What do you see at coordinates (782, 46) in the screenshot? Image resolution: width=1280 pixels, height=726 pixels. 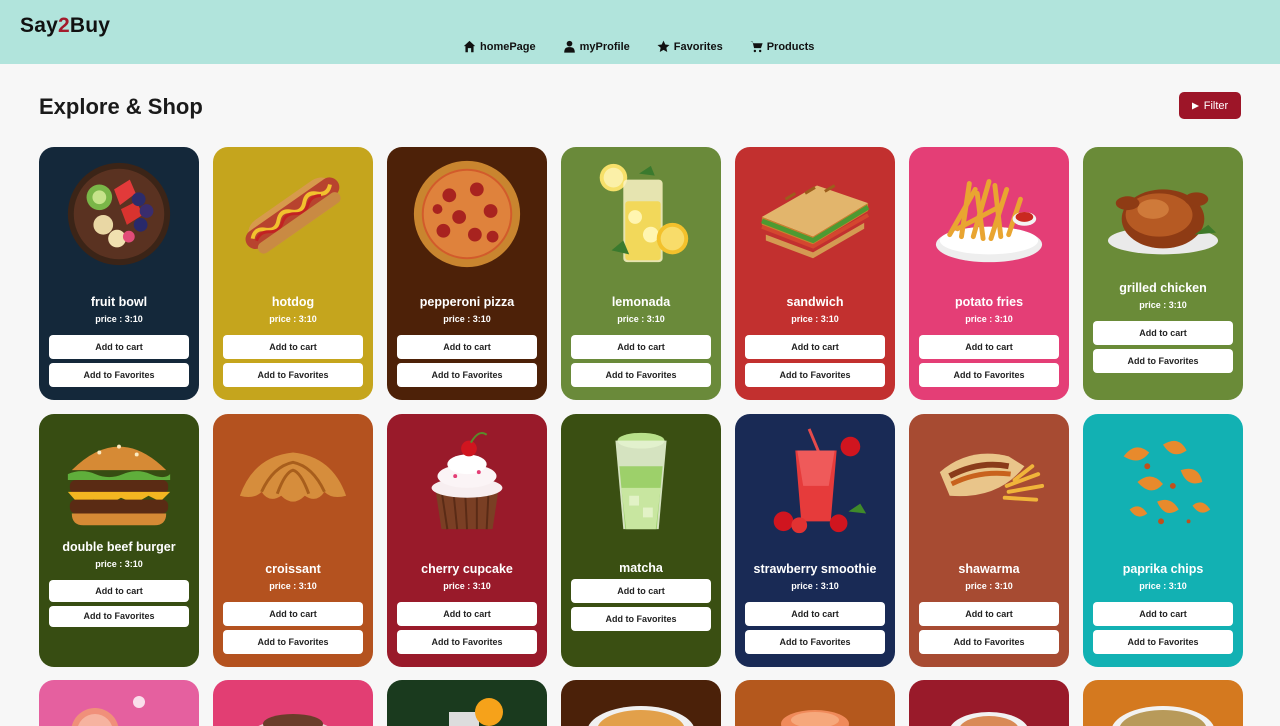 I see `nav-products: Products` at bounding box center [782, 46].